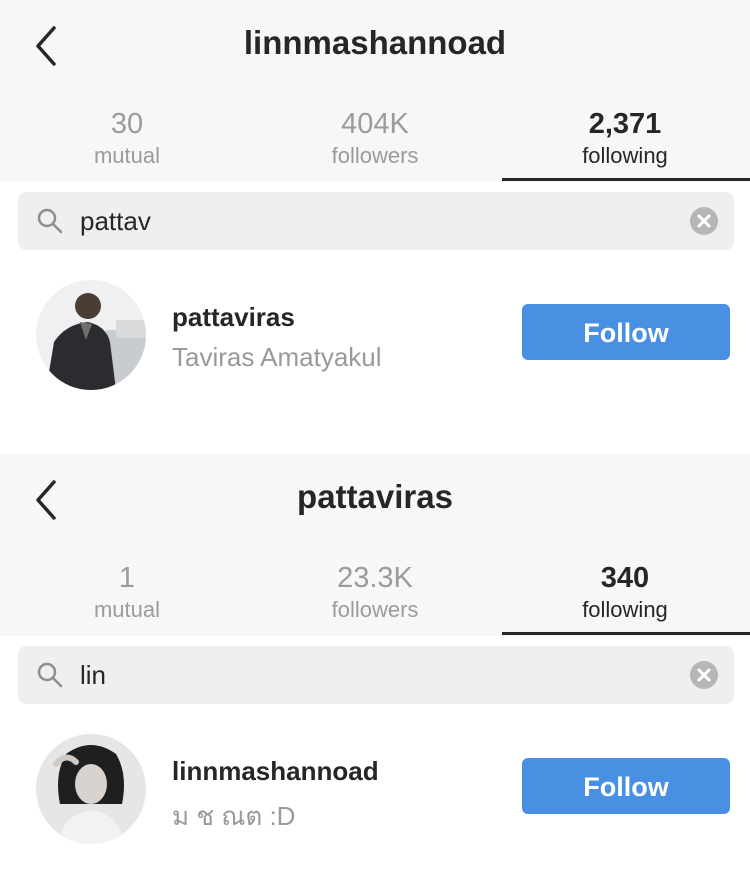  I want to click on tab-mutual: 1 mutual, so click(127, 598).